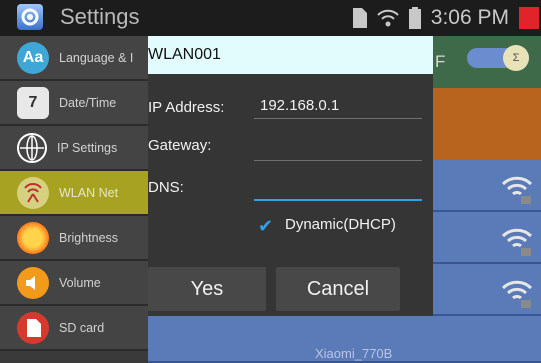 This screenshot has height=363, width=541. I want to click on sidebar-item-label: Date/Time, so click(88, 102).